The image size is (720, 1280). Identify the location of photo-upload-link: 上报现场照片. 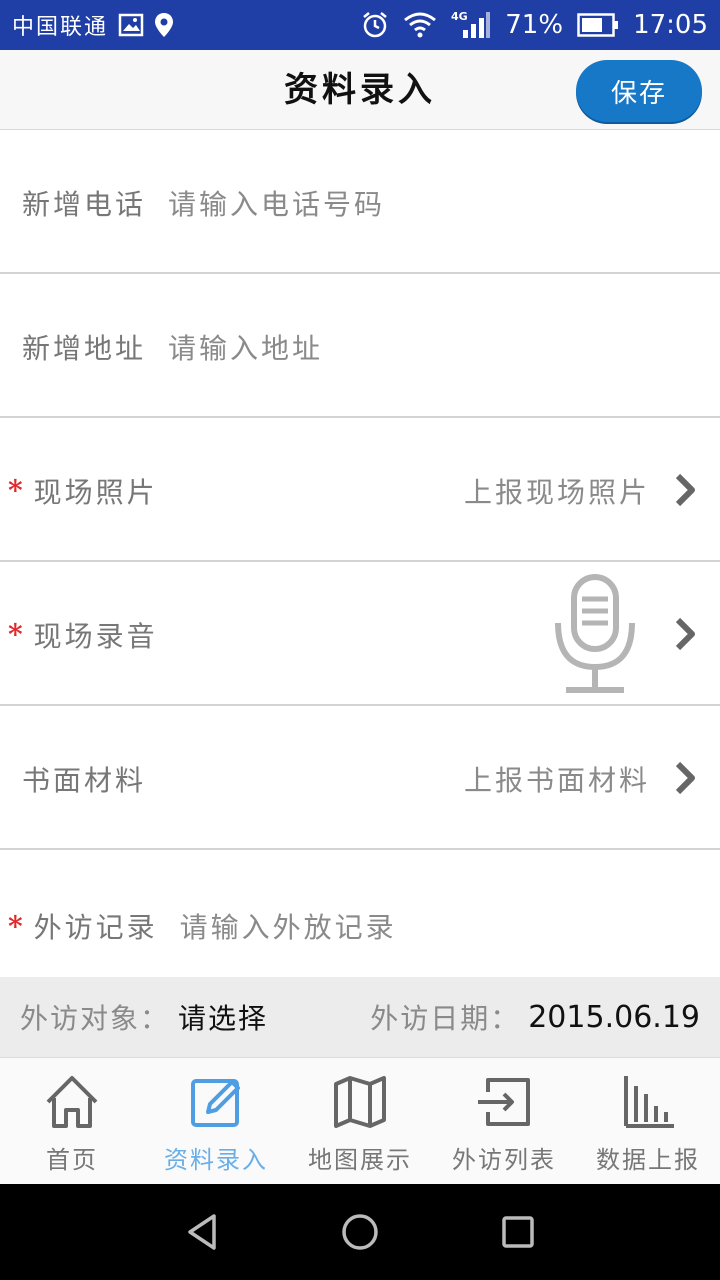
(557, 490).